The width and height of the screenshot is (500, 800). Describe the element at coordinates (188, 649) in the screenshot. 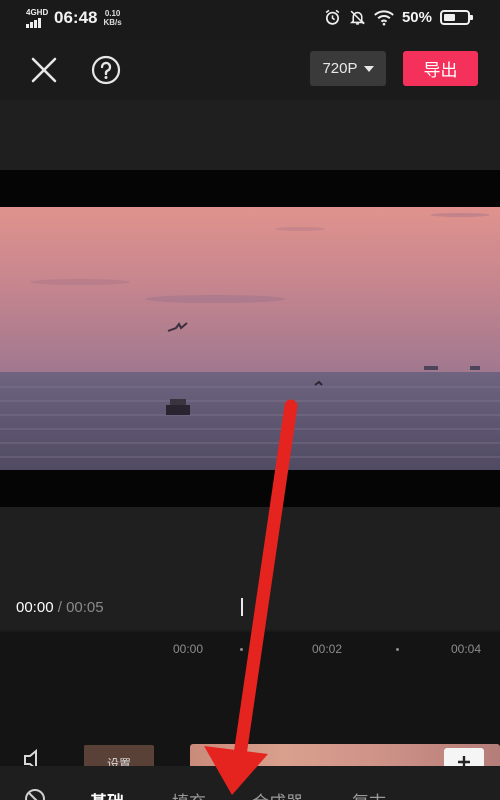

I see `ruler-label: 00:00` at that location.